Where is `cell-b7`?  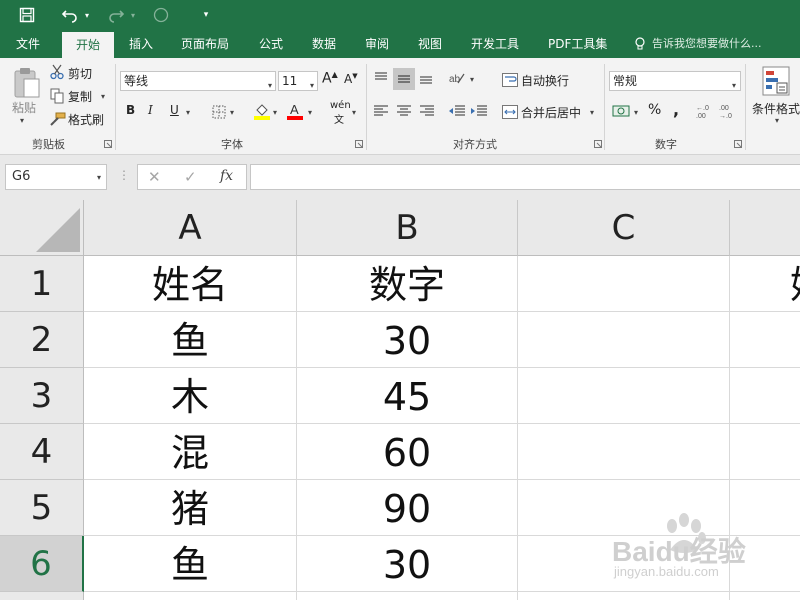 cell-b7 is located at coordinates (407, 596).